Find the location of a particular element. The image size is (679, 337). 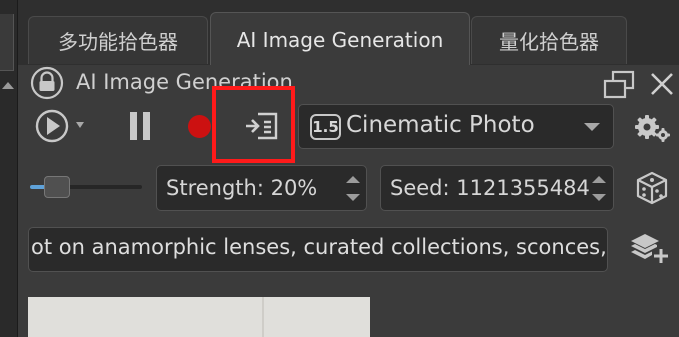

image-preview is located at coordinates (199, 317).